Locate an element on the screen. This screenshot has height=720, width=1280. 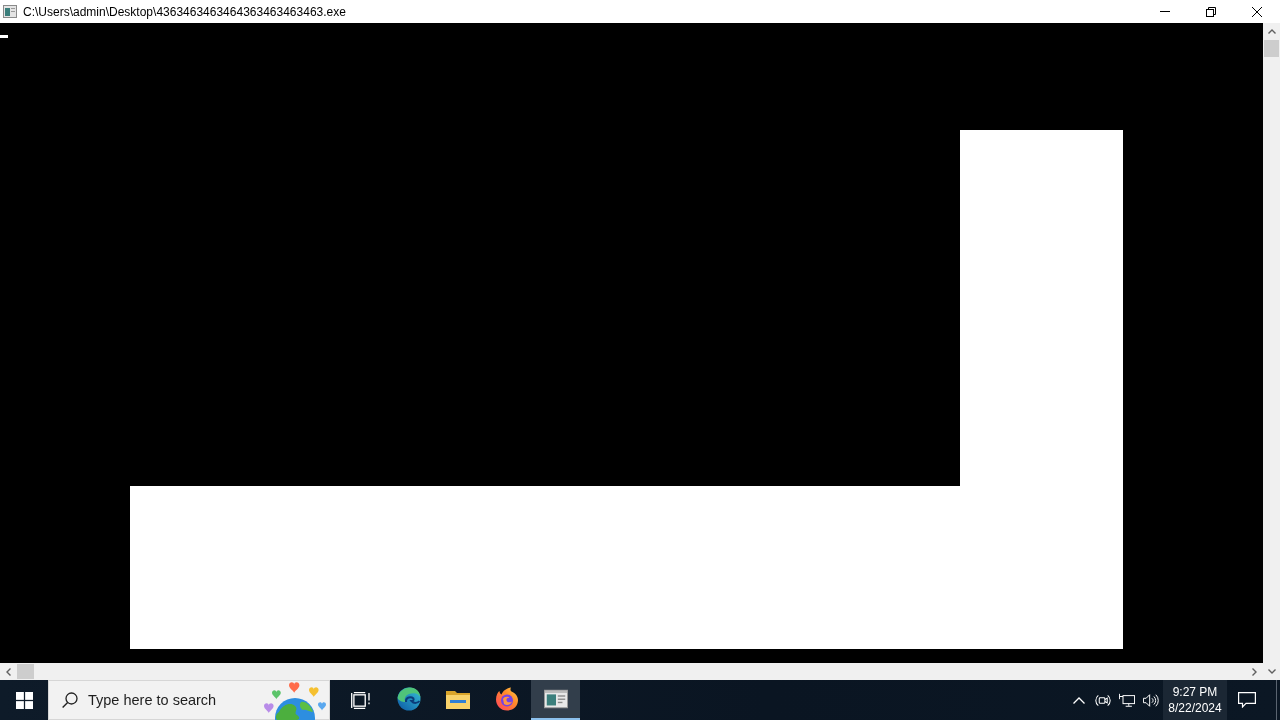
show-desktop-button is located at coordinates (1278, 700).